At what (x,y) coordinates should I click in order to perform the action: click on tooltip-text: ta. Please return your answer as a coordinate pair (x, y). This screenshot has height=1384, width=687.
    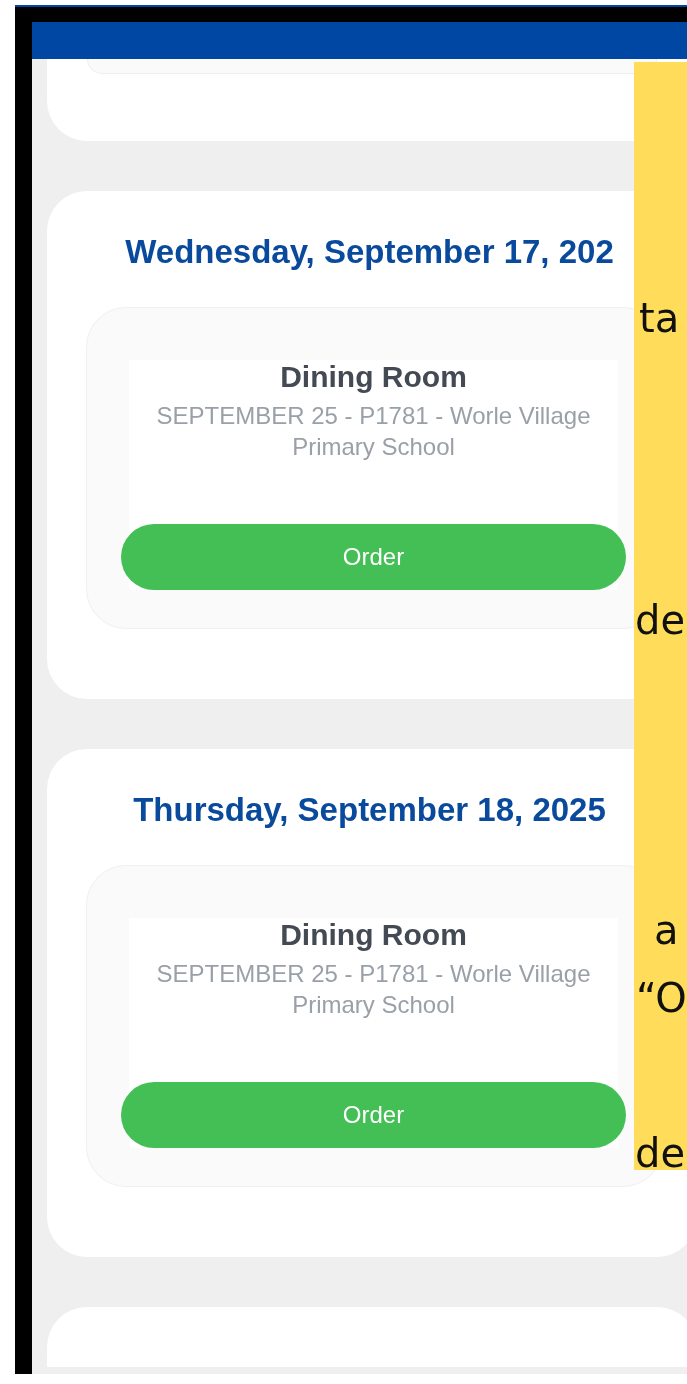
    Looking at the image, I should click on (659, 318).